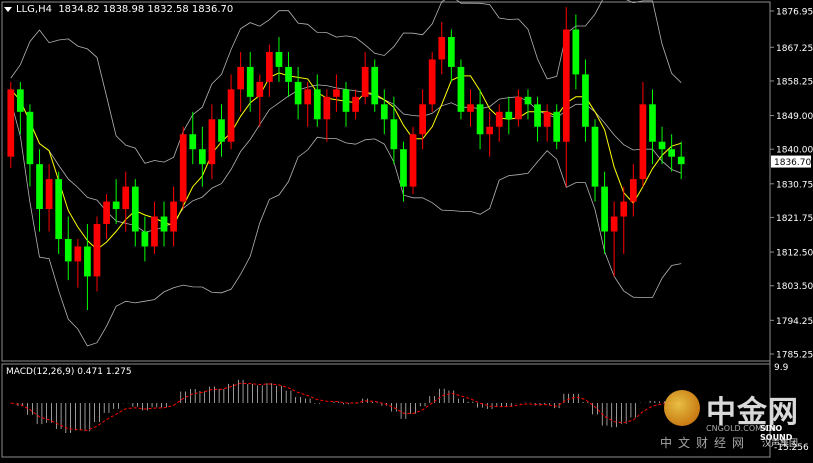 The image size is (813, 463). What do you see at coordinates (794, 254) in the screenshot?
I see `price-tick-label: 1812.50` at bounding box center [794, 254].